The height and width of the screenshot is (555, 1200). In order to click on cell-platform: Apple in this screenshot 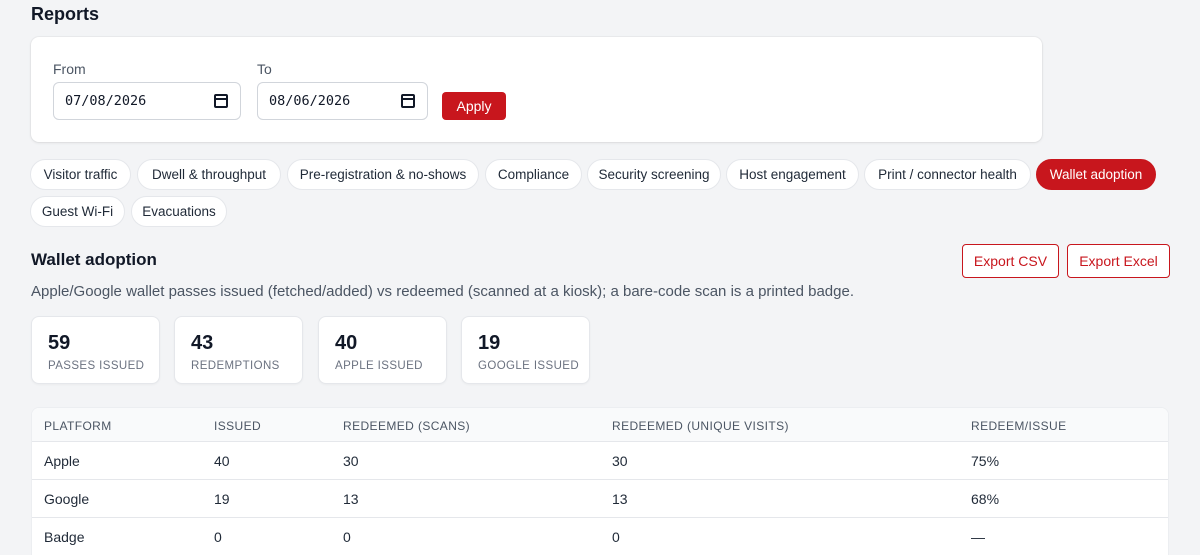, I will do `click(62, 461)`.